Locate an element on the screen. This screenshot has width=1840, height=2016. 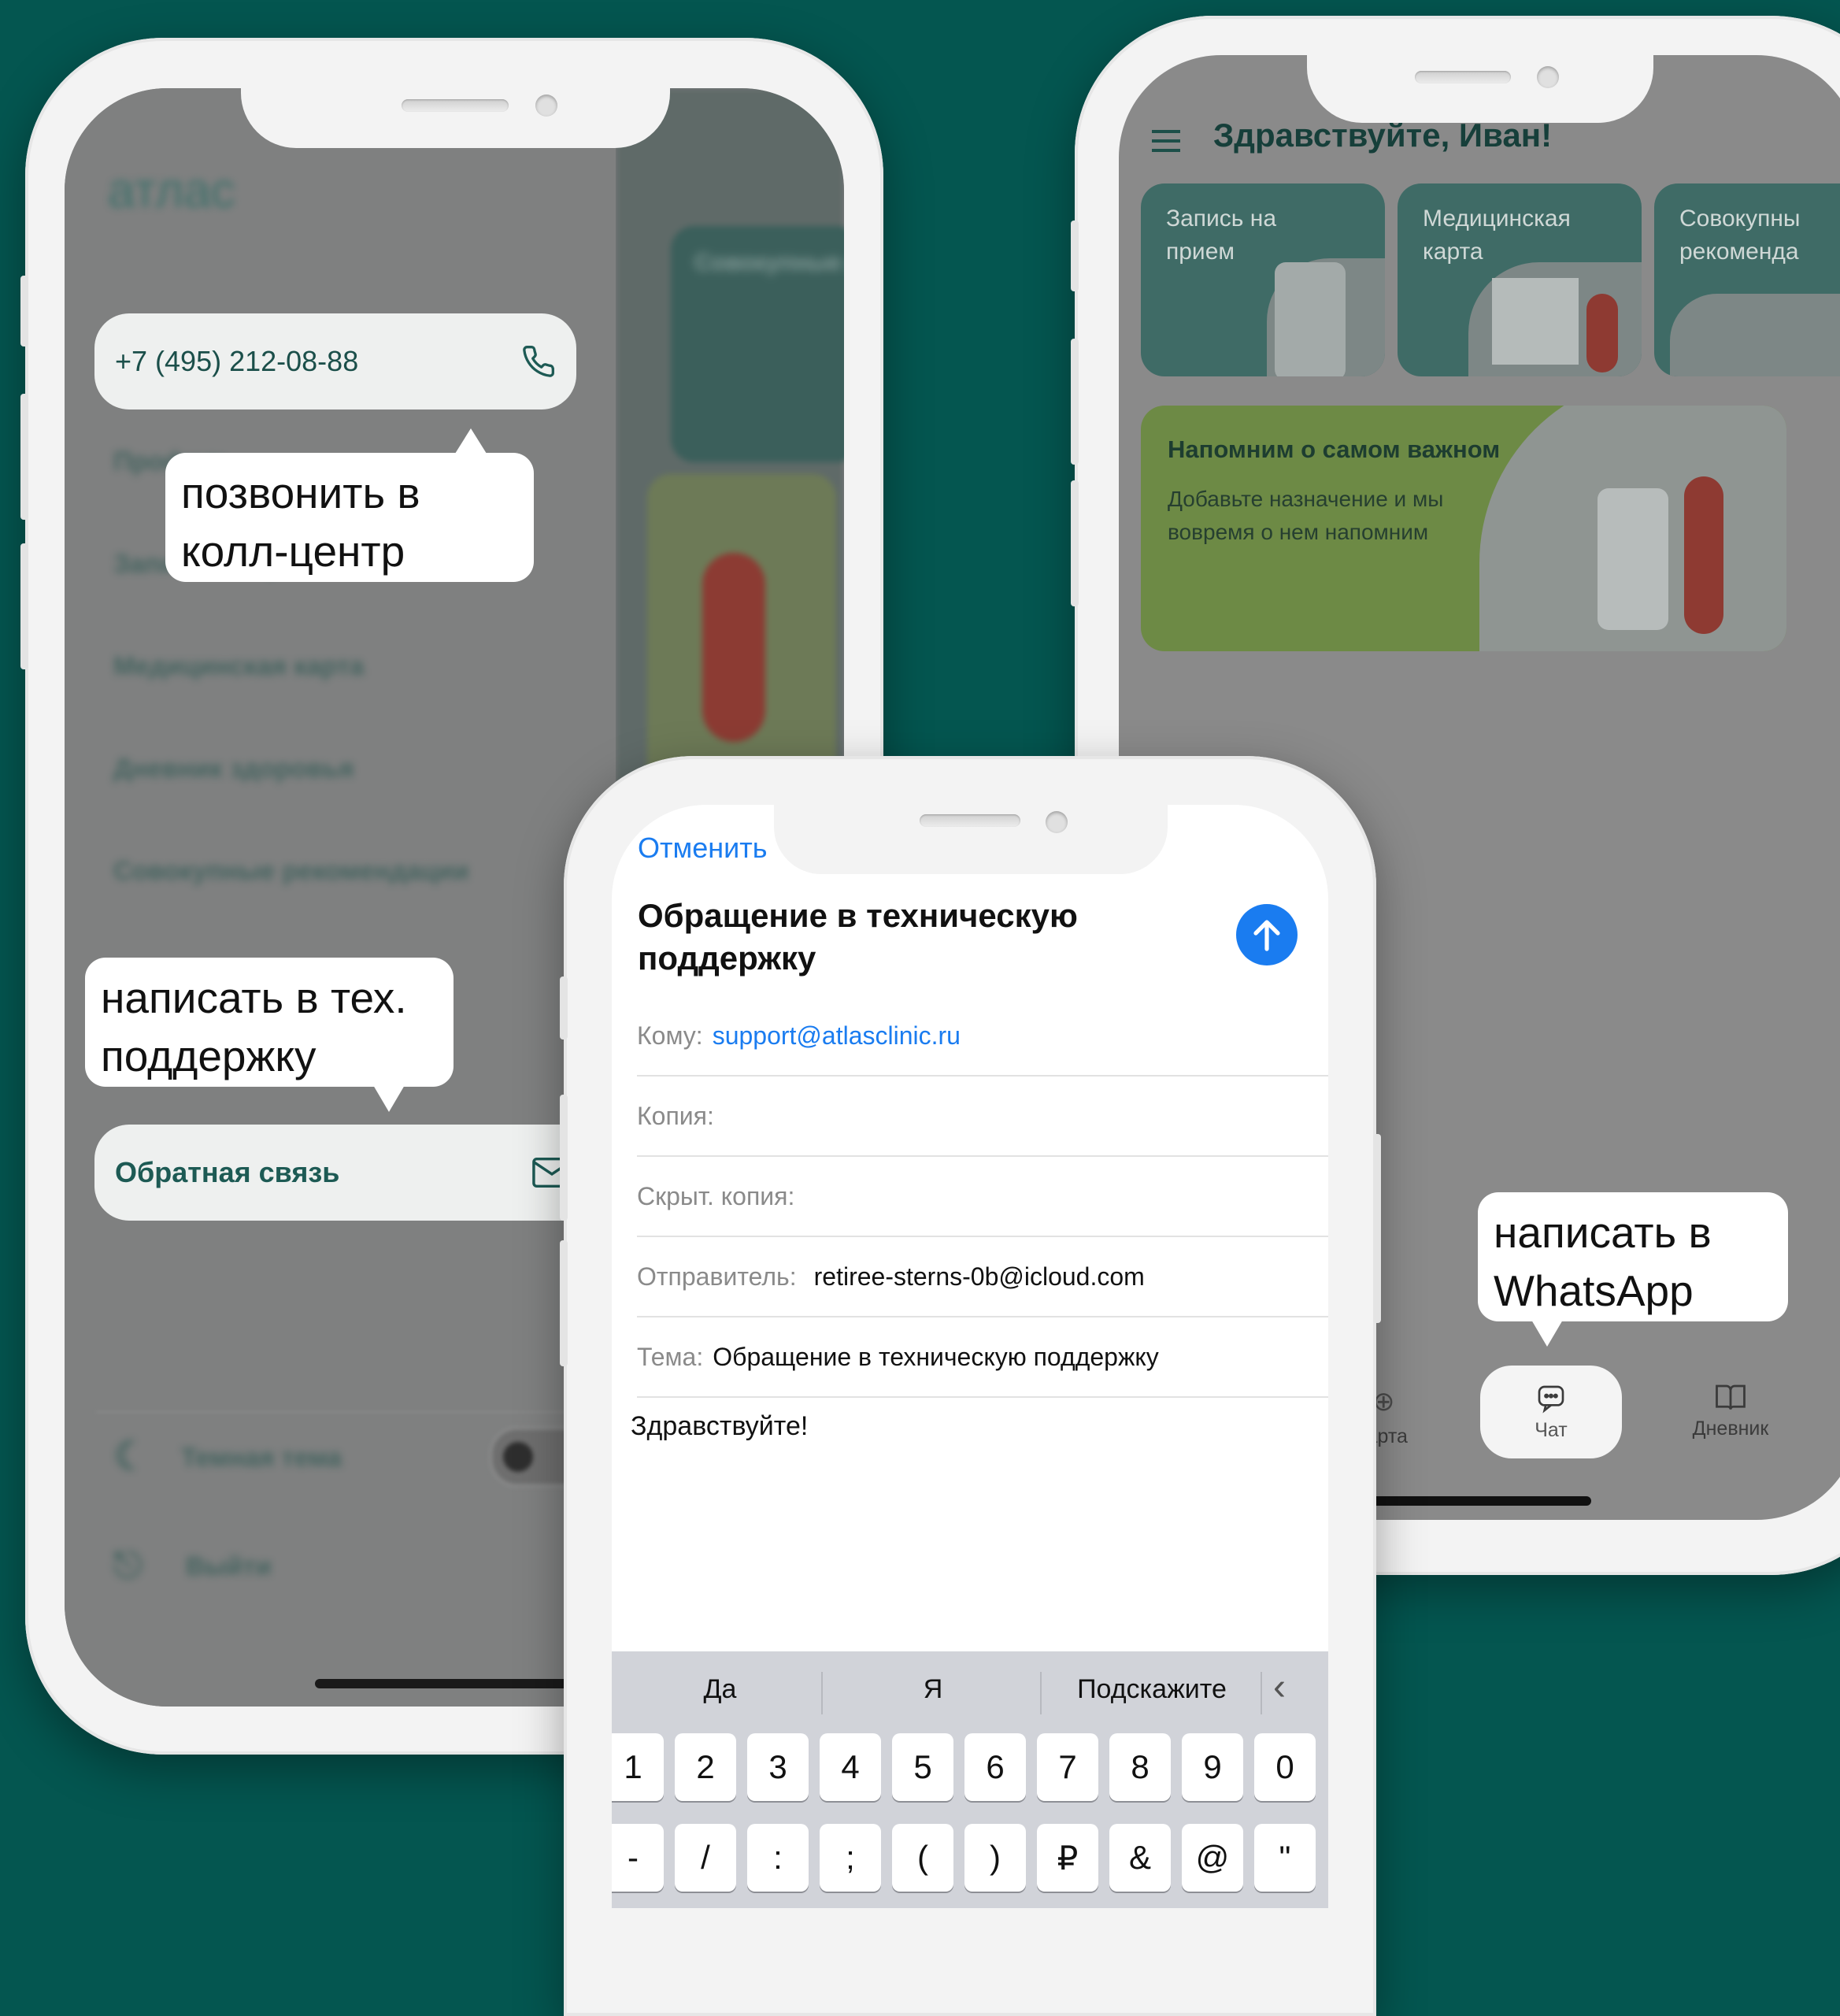
chat-icon is located at coordinates (1551, 1400).